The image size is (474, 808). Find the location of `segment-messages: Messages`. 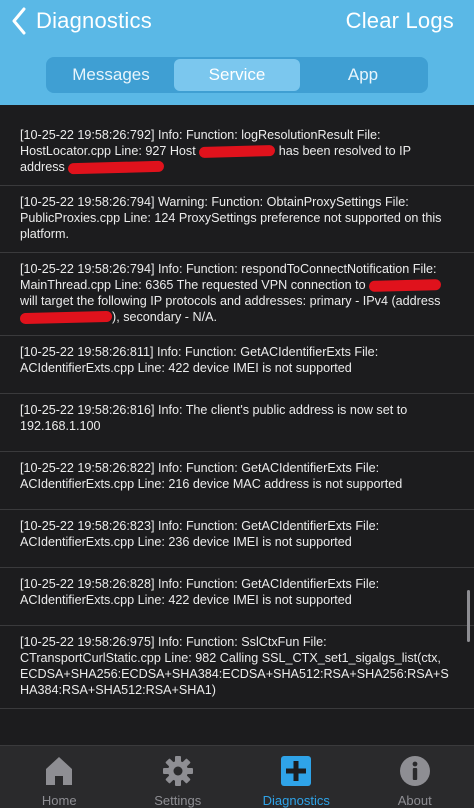

segment-messages: Messages is located at coordinates (111, 75).